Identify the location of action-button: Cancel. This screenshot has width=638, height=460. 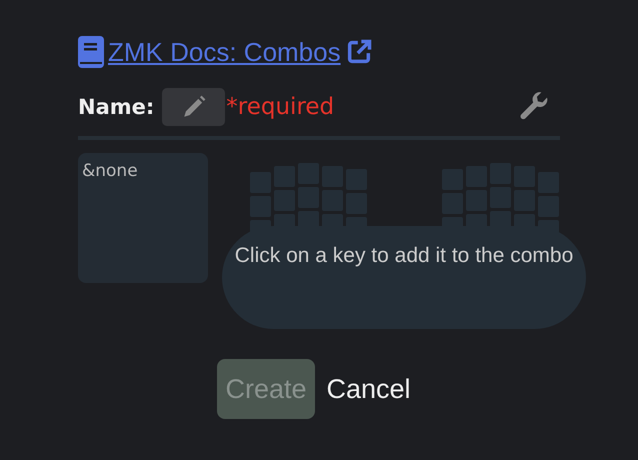
(368, 389).